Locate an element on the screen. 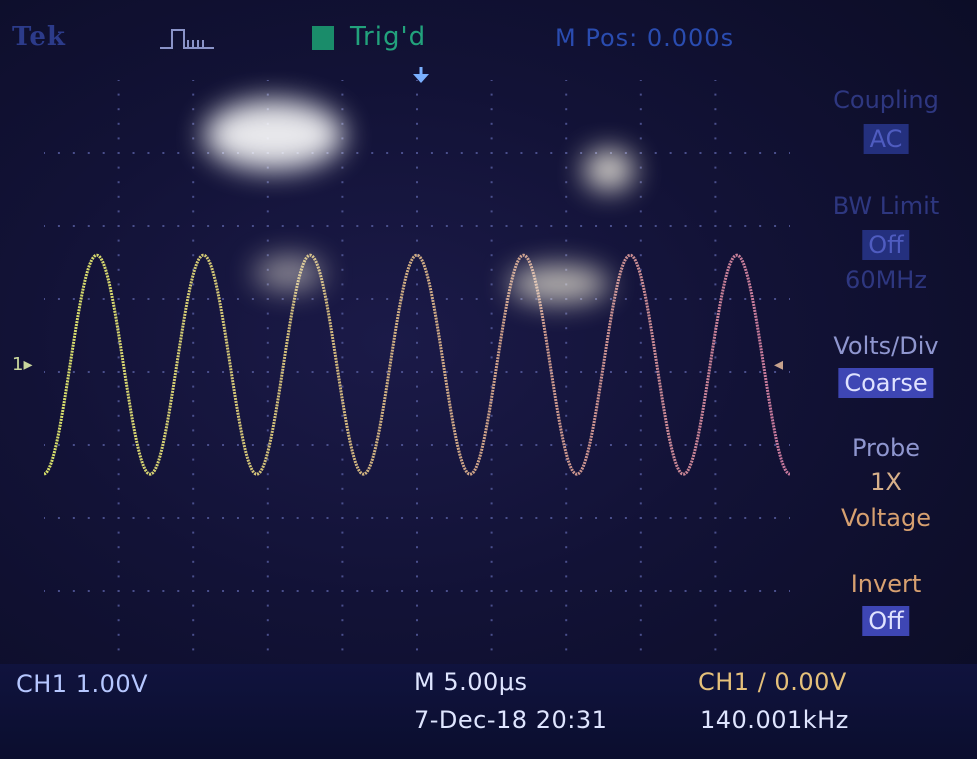  probe-value: 1X is located at coordinates (886, 482).